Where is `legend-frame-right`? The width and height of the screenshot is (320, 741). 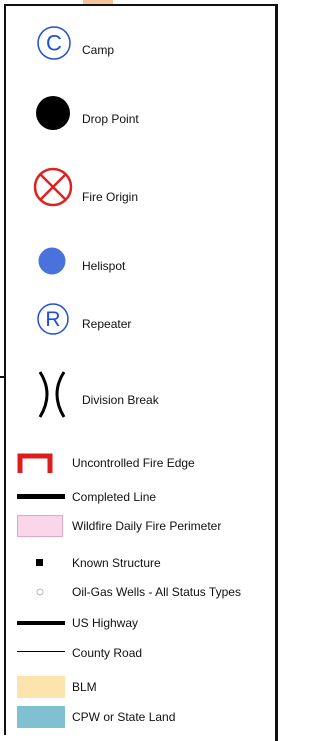
legend-frame-right is located at coordinates (276, 372).